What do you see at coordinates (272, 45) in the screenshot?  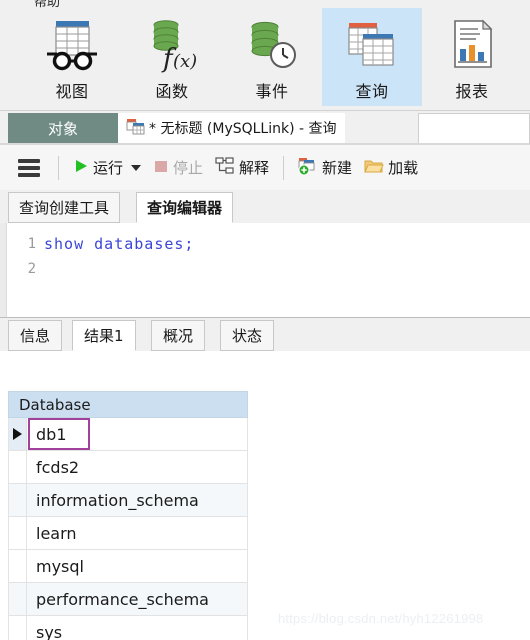 I see `event-clock-icon` at bounding box center [272, 45].